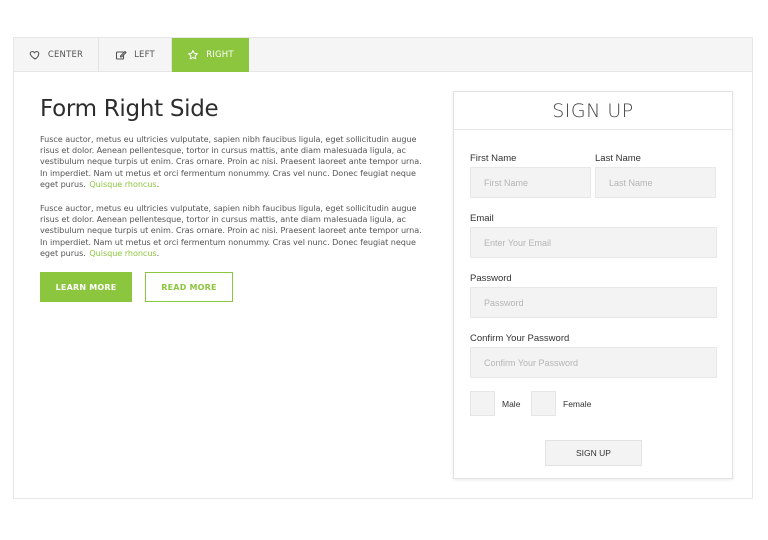  Describe the element at coordinates (482, 218) in the screenshot. I see `email-label: Email` at that location.